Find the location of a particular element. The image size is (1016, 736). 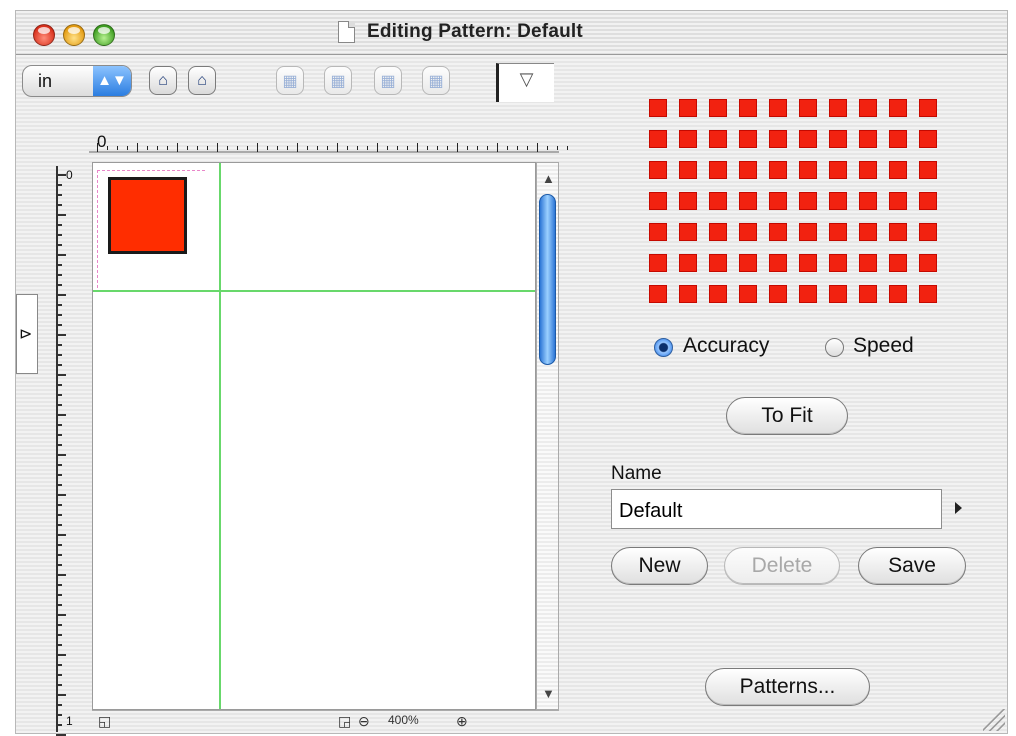

pointer-tool-box: ▽ is located at coordinates (525, 82).